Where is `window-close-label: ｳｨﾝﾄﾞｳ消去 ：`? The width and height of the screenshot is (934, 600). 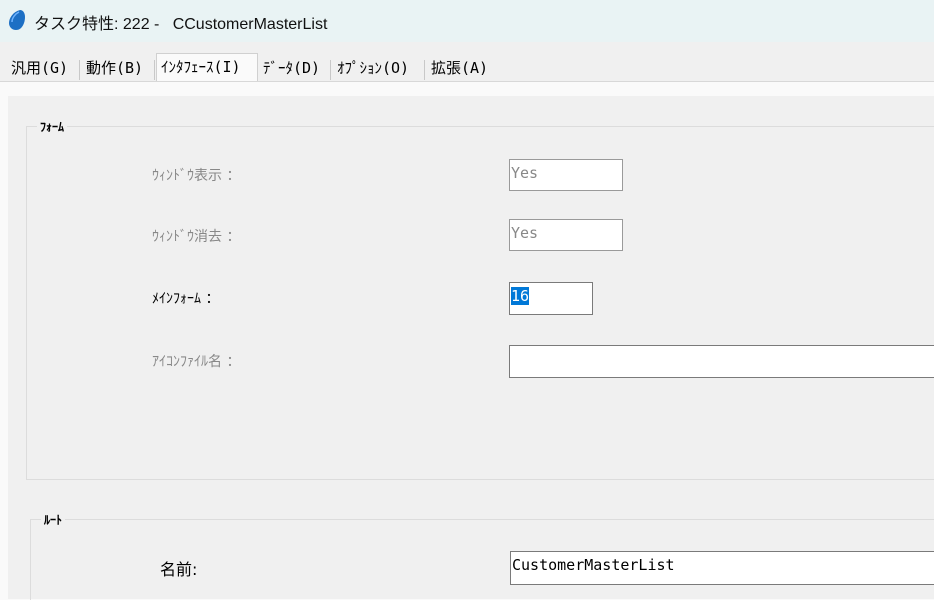 window-close-label: ｳｨﾝﾄﾞｳ消去 ： is located at coordinates (196, 237).